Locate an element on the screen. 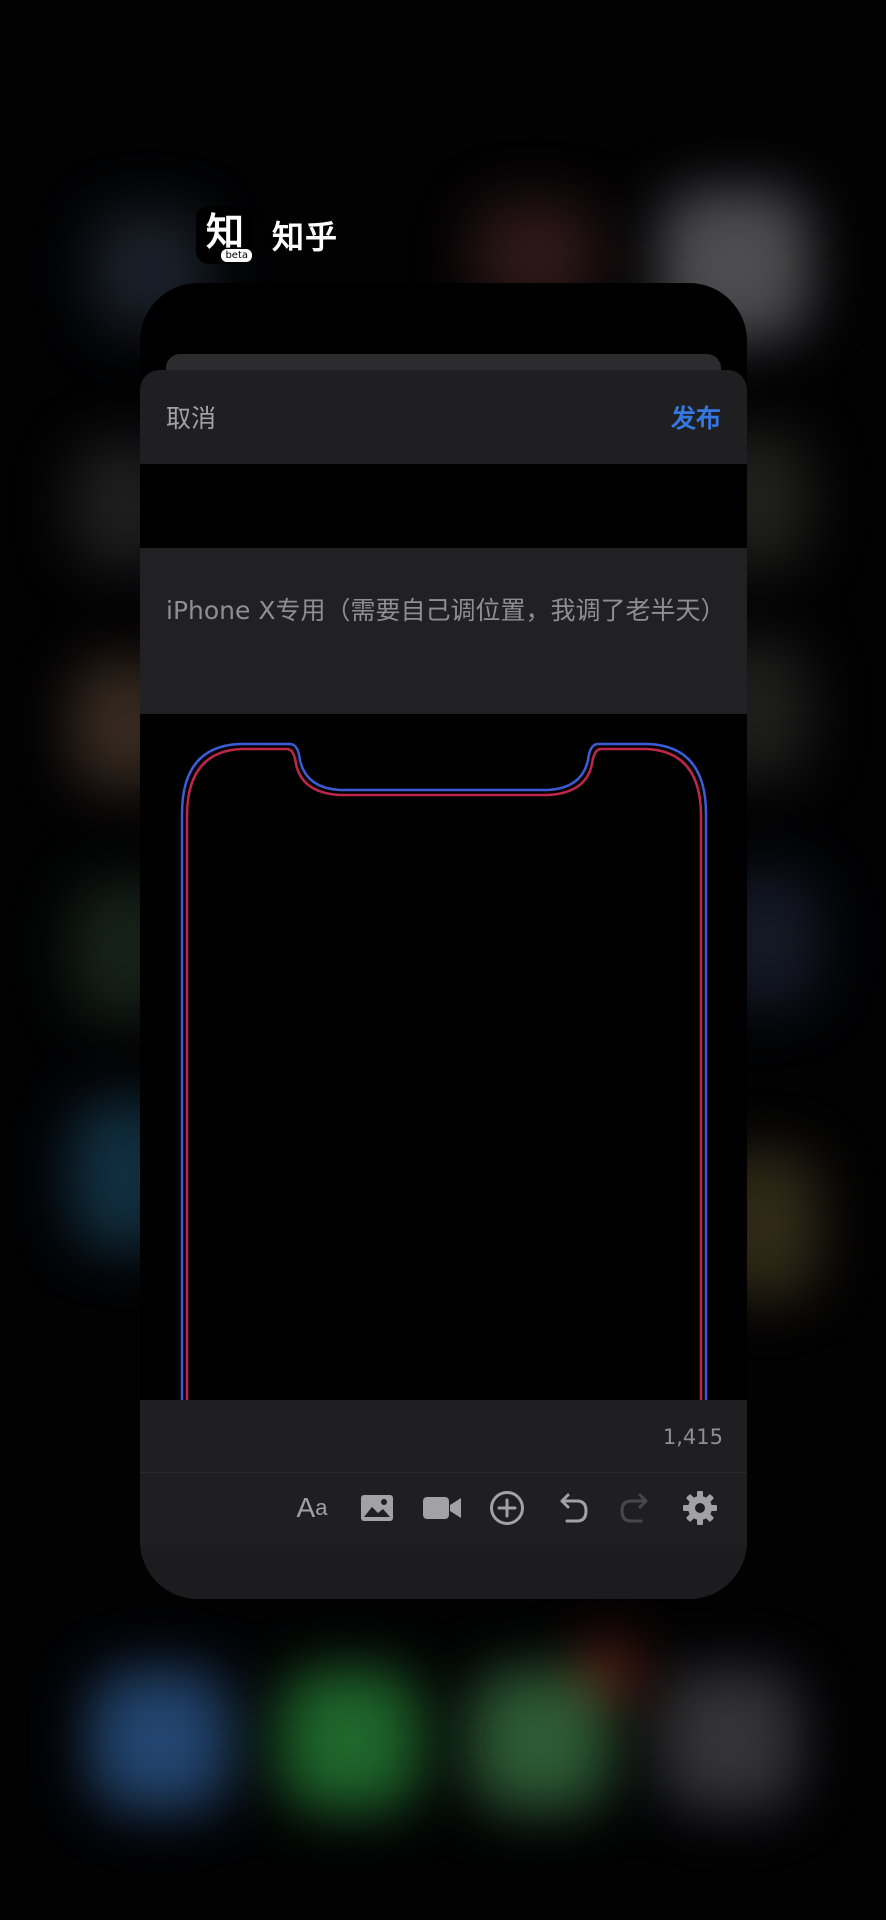 Image resolution: width=886 pixels, height=1920 pixels. header-spacer is located at coordinates (443, 506).